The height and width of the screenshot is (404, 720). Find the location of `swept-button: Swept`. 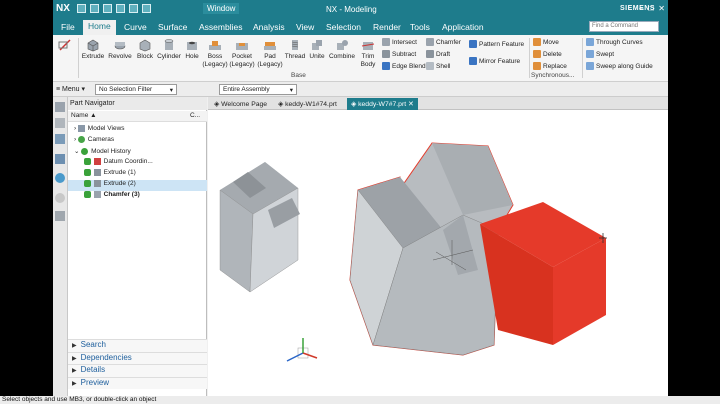

swept-button: Swept is located at coordinates (600, 54).